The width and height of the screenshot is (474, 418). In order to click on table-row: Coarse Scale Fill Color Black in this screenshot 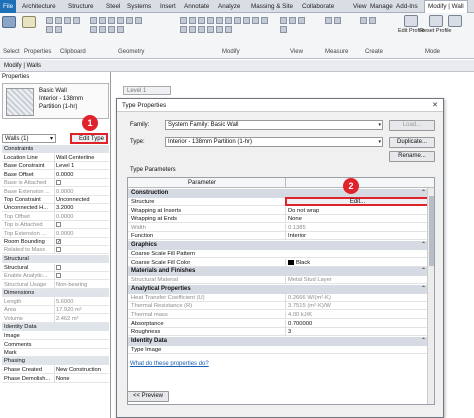, I will do `click(281, 262)`.